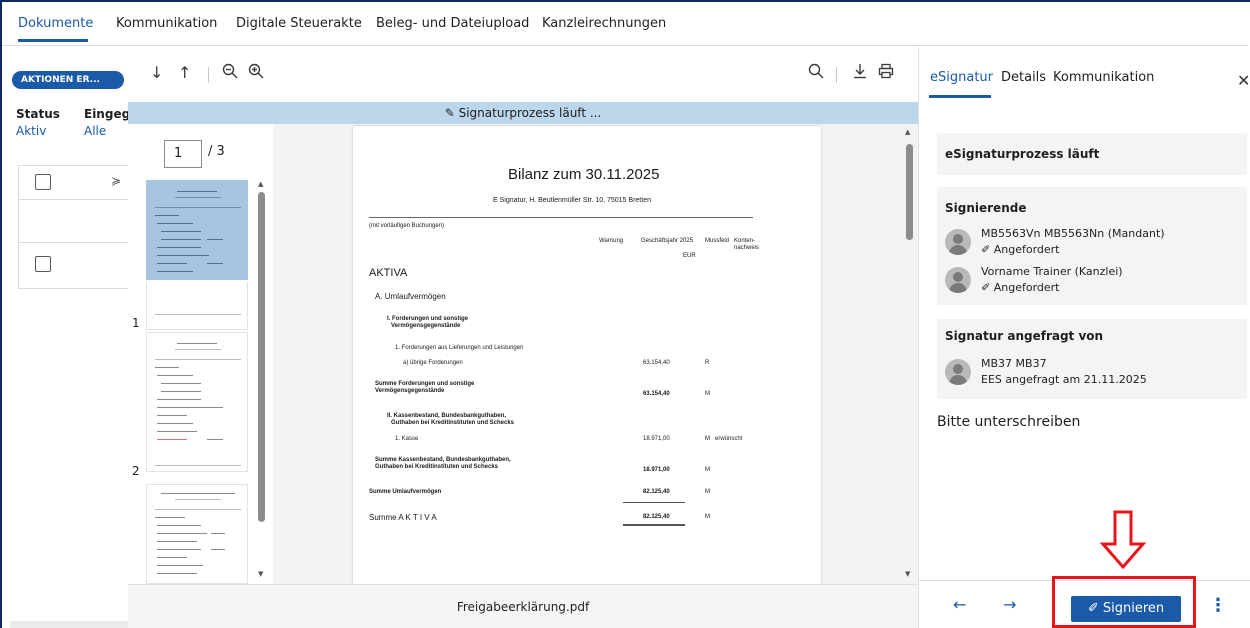  I want to click on expand-chevron-icon: ≽, so click(116, 181).